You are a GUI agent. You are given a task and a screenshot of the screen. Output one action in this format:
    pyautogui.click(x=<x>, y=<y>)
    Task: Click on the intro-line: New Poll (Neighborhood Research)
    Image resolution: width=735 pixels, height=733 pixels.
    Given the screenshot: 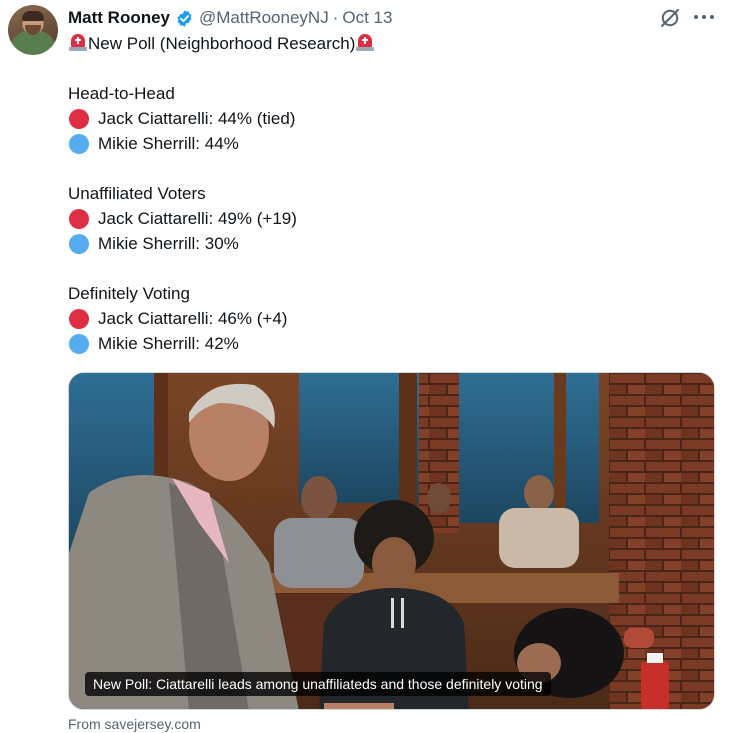 What is the action you would take?
    pyautogui.click(x=221, y=43)
    